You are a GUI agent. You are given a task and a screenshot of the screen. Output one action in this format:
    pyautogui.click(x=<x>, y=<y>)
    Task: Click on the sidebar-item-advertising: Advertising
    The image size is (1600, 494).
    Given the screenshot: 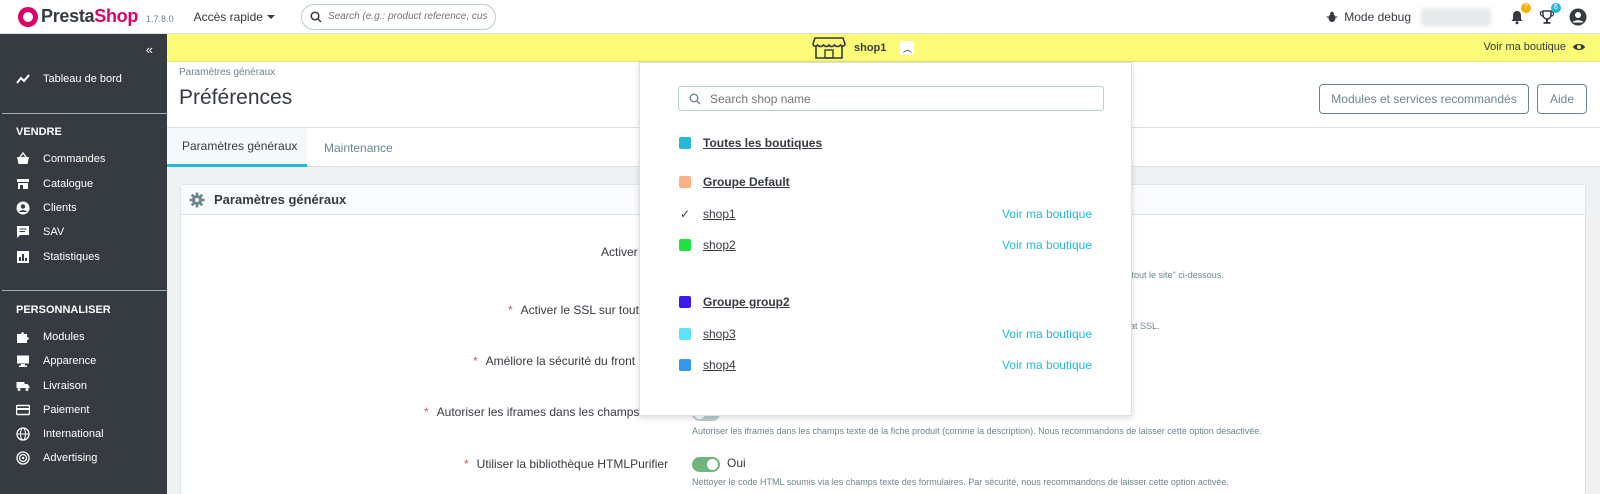 What is the action you would take?
    pyautogui.click(x=56, y=458)
    